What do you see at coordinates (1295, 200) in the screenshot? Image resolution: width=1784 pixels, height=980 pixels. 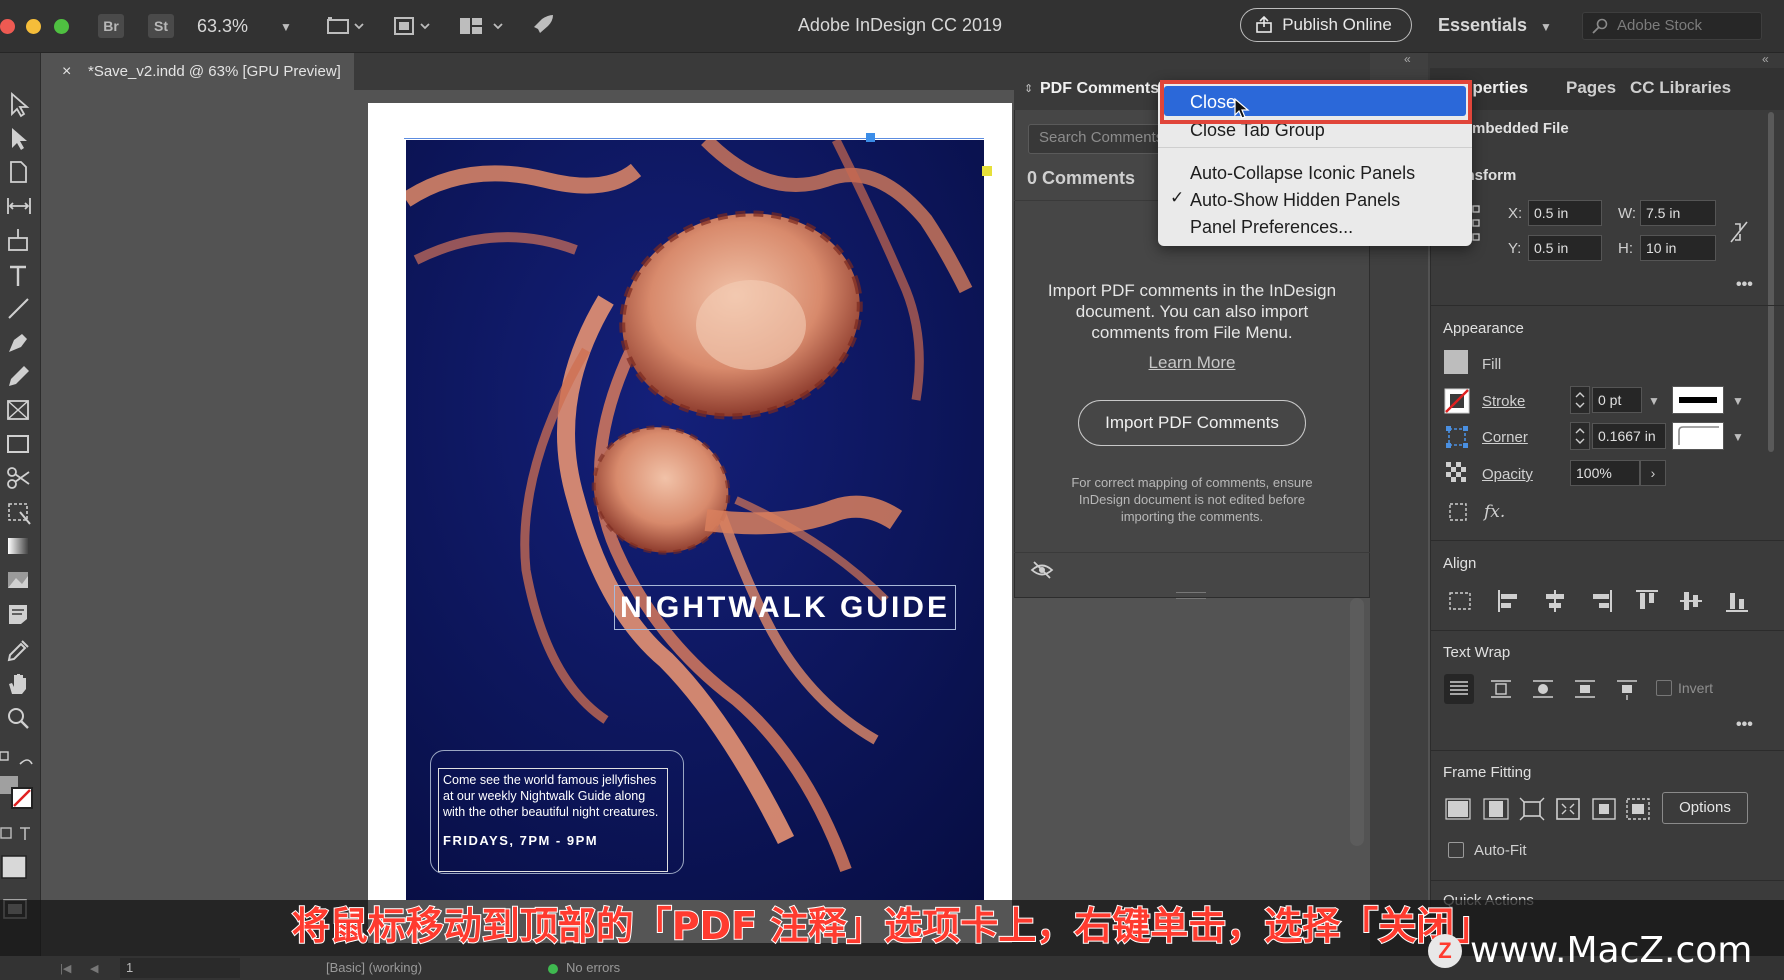 I see `menu-item-auto-show: Auto-Show Hidden Panels` at bounding box center [1295, 200].